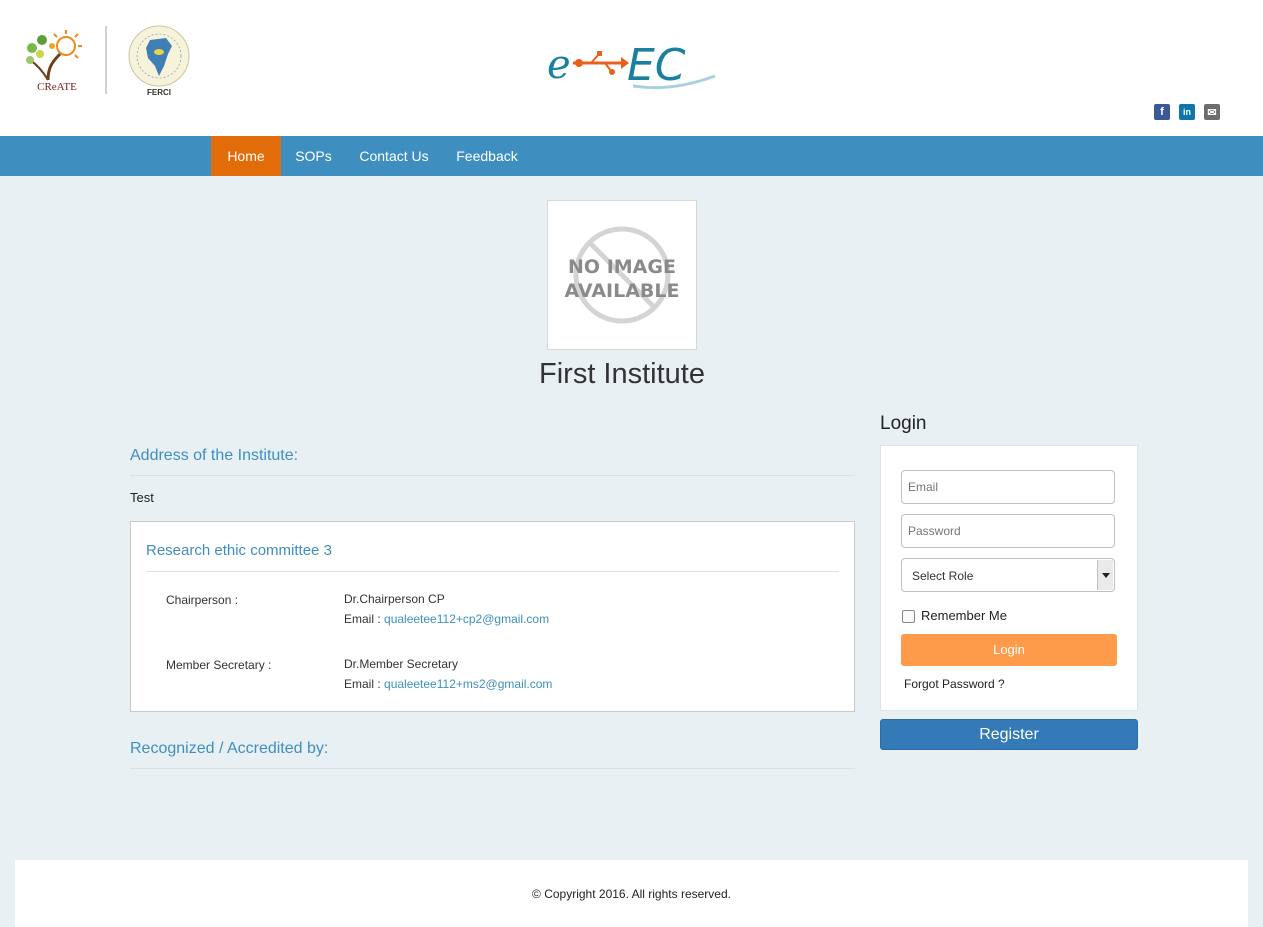 The image size is (1263, 927). Describe the element at coordinates (142, 497) in the screenshot. I see `address-text: Test` at that location.